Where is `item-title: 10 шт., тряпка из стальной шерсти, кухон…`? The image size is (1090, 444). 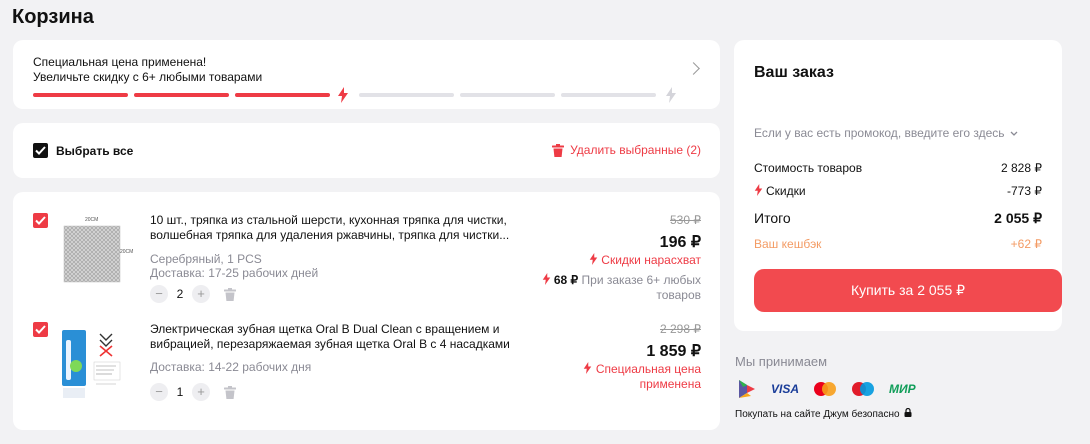 item-title: 10 шт., тряпка из стальной шерсти, кухон… is located at coordinates (330, 228).